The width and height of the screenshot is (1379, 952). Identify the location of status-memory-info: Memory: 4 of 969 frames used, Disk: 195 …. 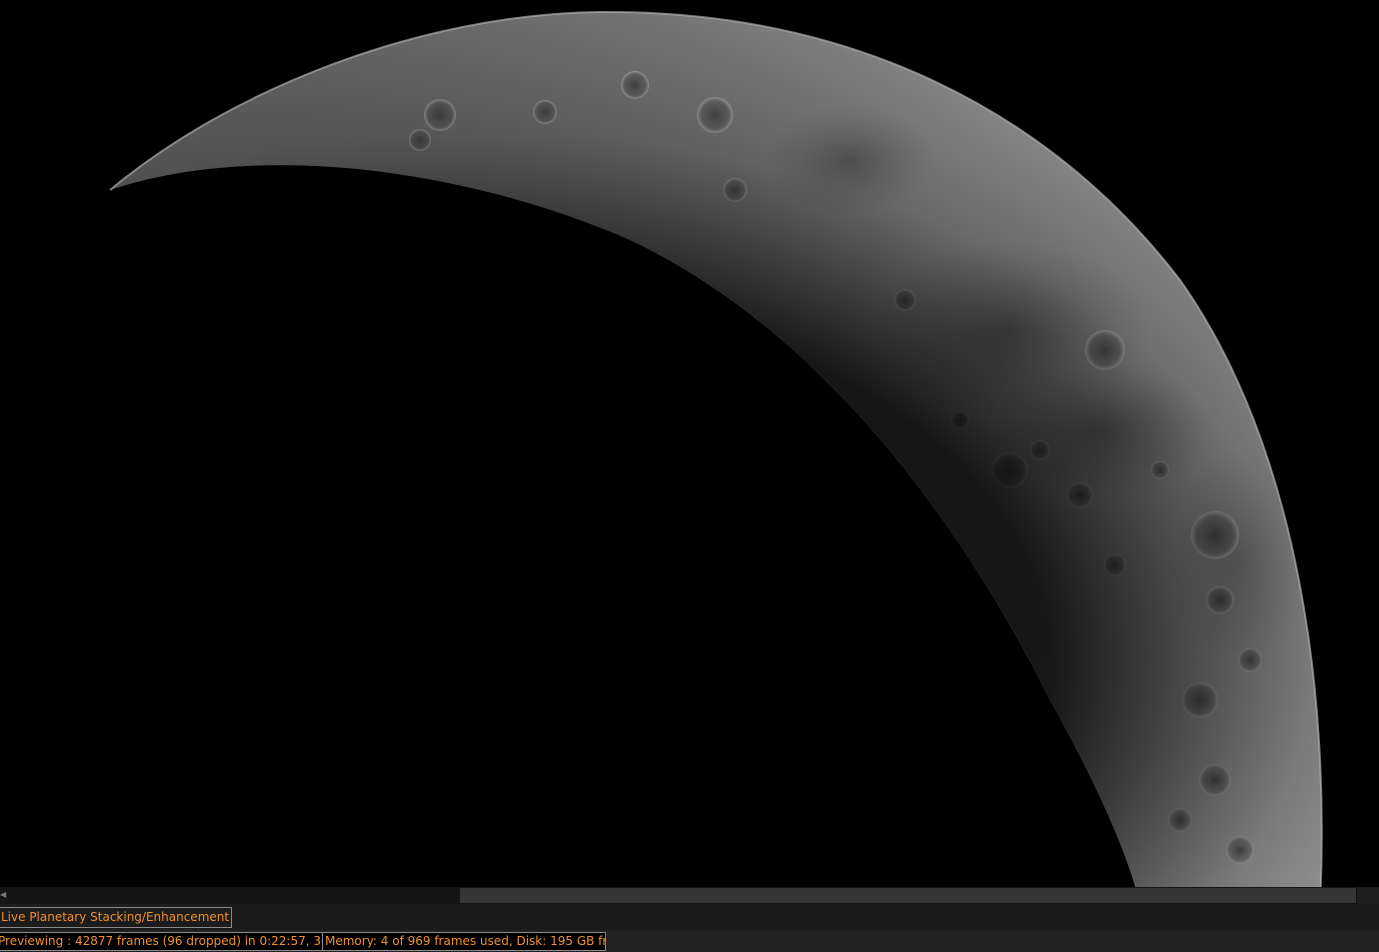
(464, 941).